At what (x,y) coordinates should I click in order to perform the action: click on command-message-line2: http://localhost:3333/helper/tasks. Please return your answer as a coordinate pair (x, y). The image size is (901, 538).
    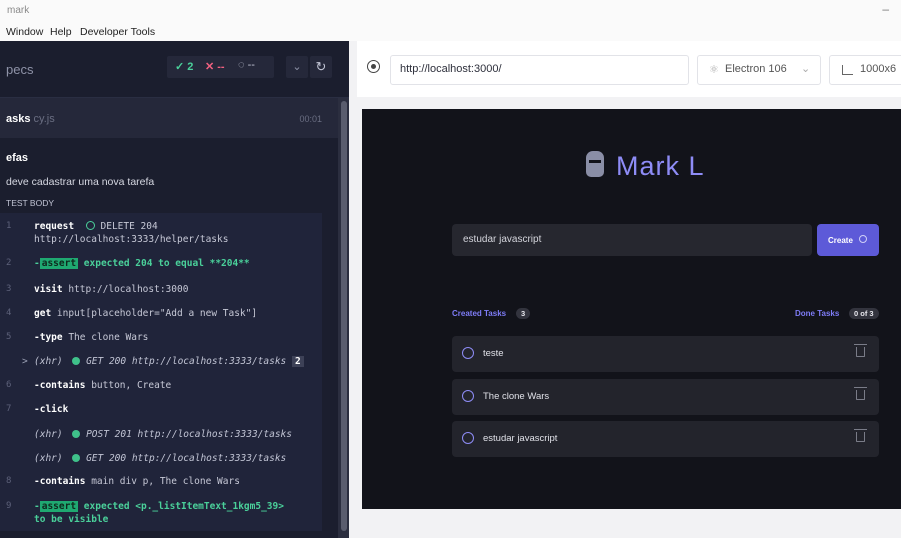
    Looking at the image, I should click on (131, 239).